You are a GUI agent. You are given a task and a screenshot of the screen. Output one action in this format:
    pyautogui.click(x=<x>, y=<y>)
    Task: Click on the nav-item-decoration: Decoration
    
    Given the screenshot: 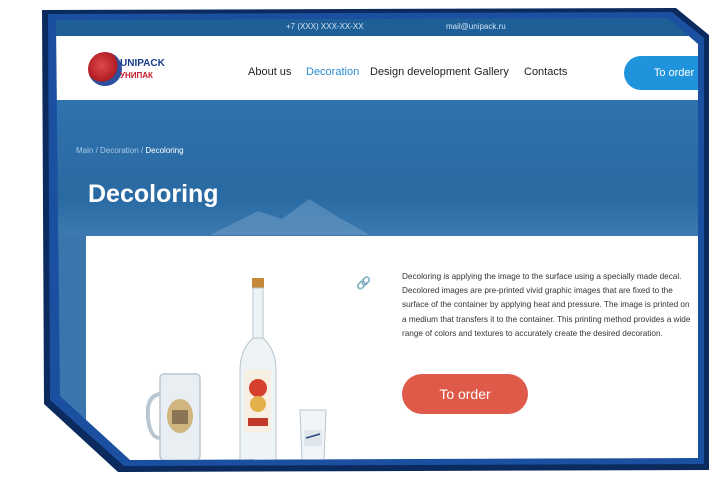 What is the action you would take?
    pyautogui.click(x=332, y=72)
    